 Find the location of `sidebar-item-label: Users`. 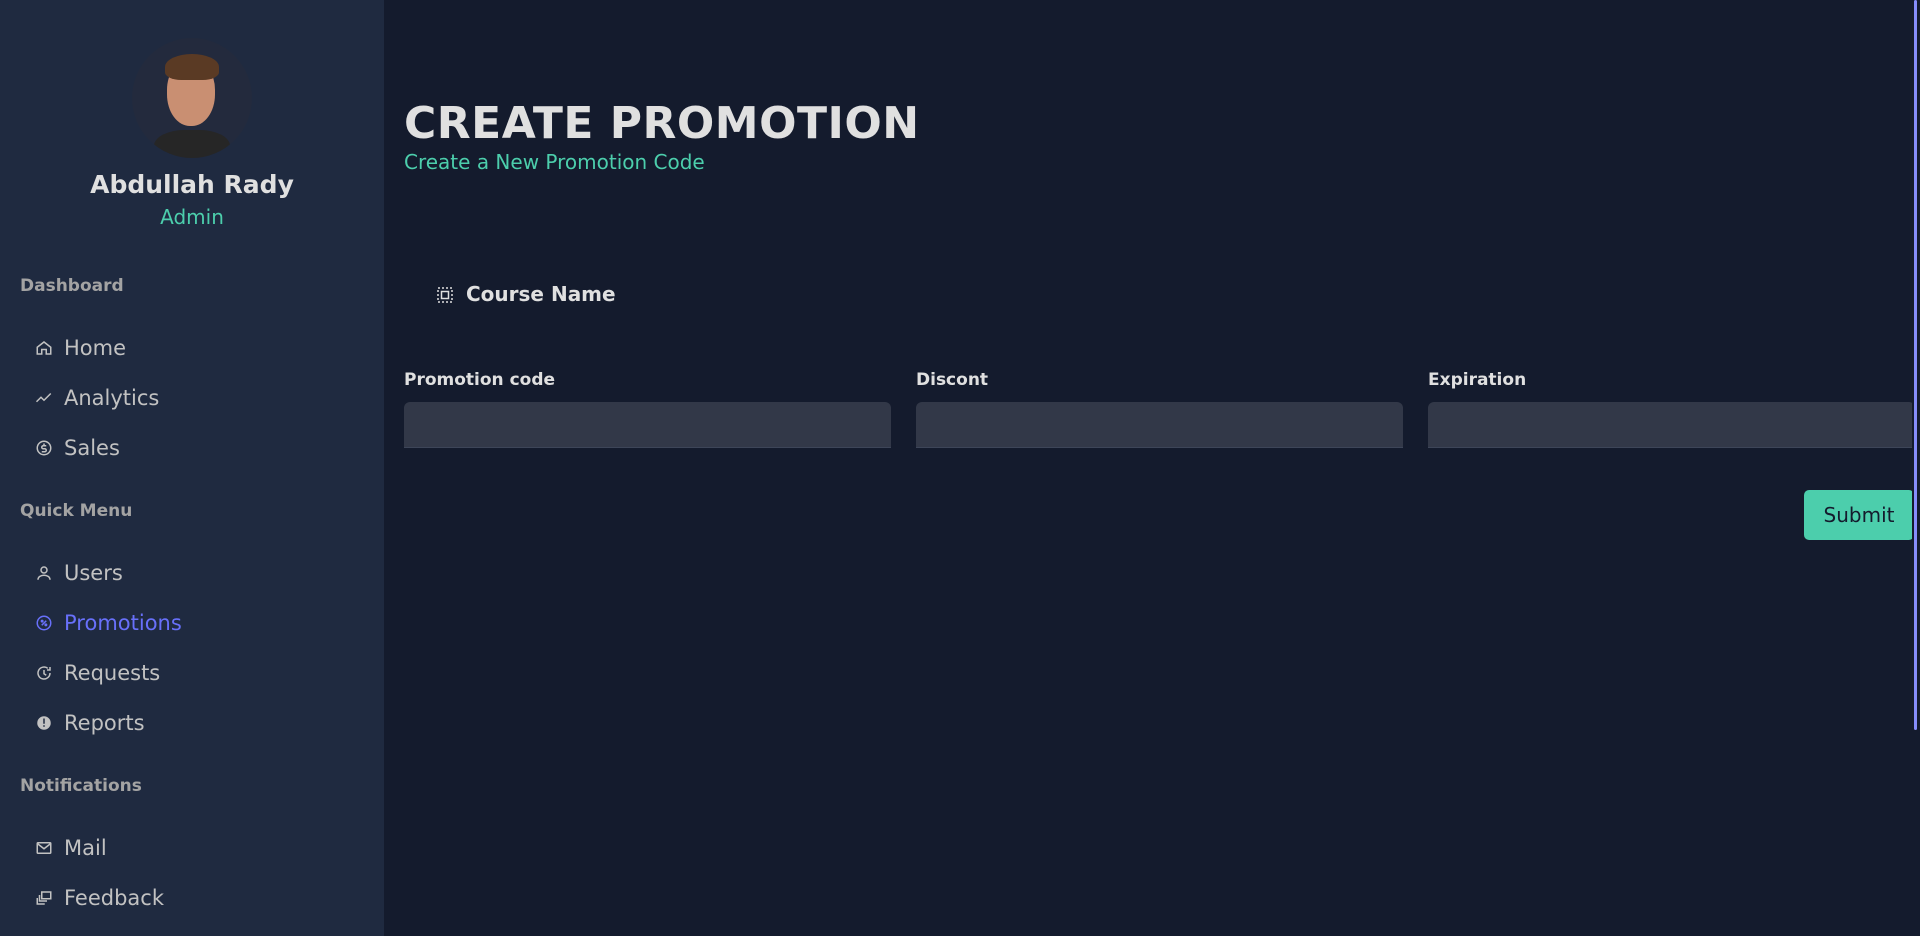

sidebar-item-label: Users is located at coordinates (93, 573).